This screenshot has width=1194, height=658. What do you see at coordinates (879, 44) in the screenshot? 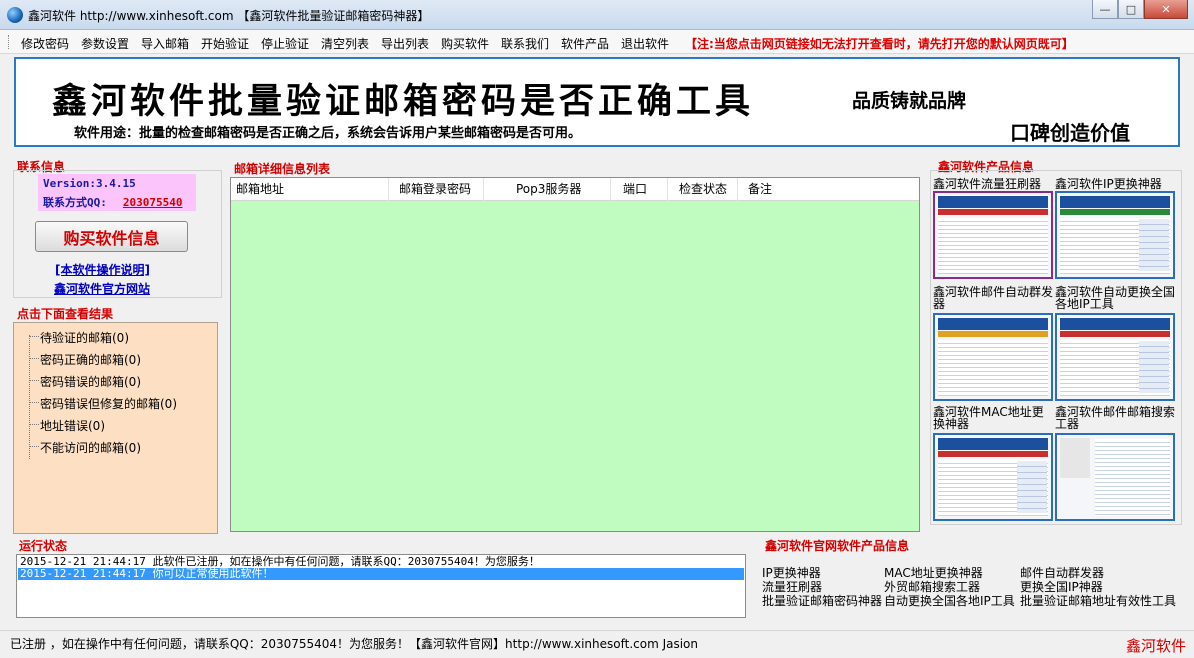
I see `menu-note: 【注:当您点击网页链接如无法打开查看时，请先打开您的默认网页既可】` at bounding box center [879, 44].